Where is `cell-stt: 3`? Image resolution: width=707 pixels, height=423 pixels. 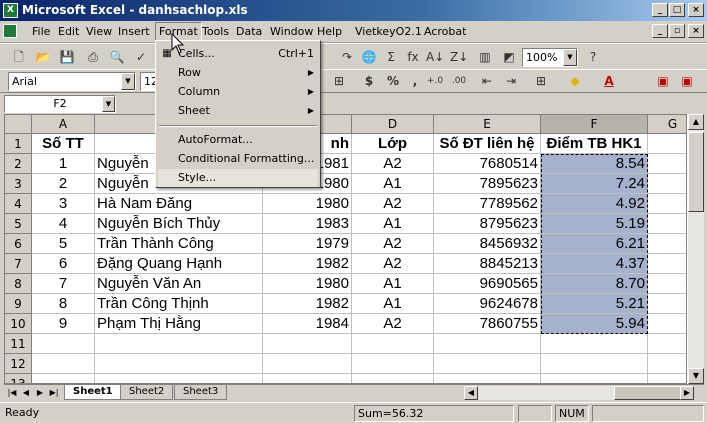
cell-stt: 3 is located at coordinates (63, 204).